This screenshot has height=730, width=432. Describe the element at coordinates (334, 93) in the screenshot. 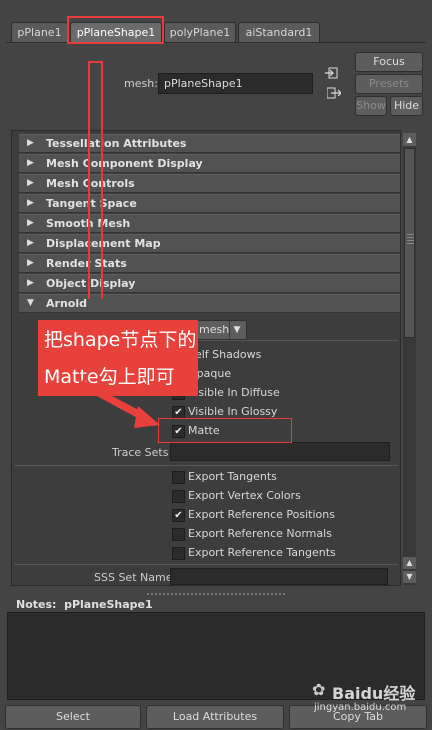

I see `go-to-output-icon` at that location.